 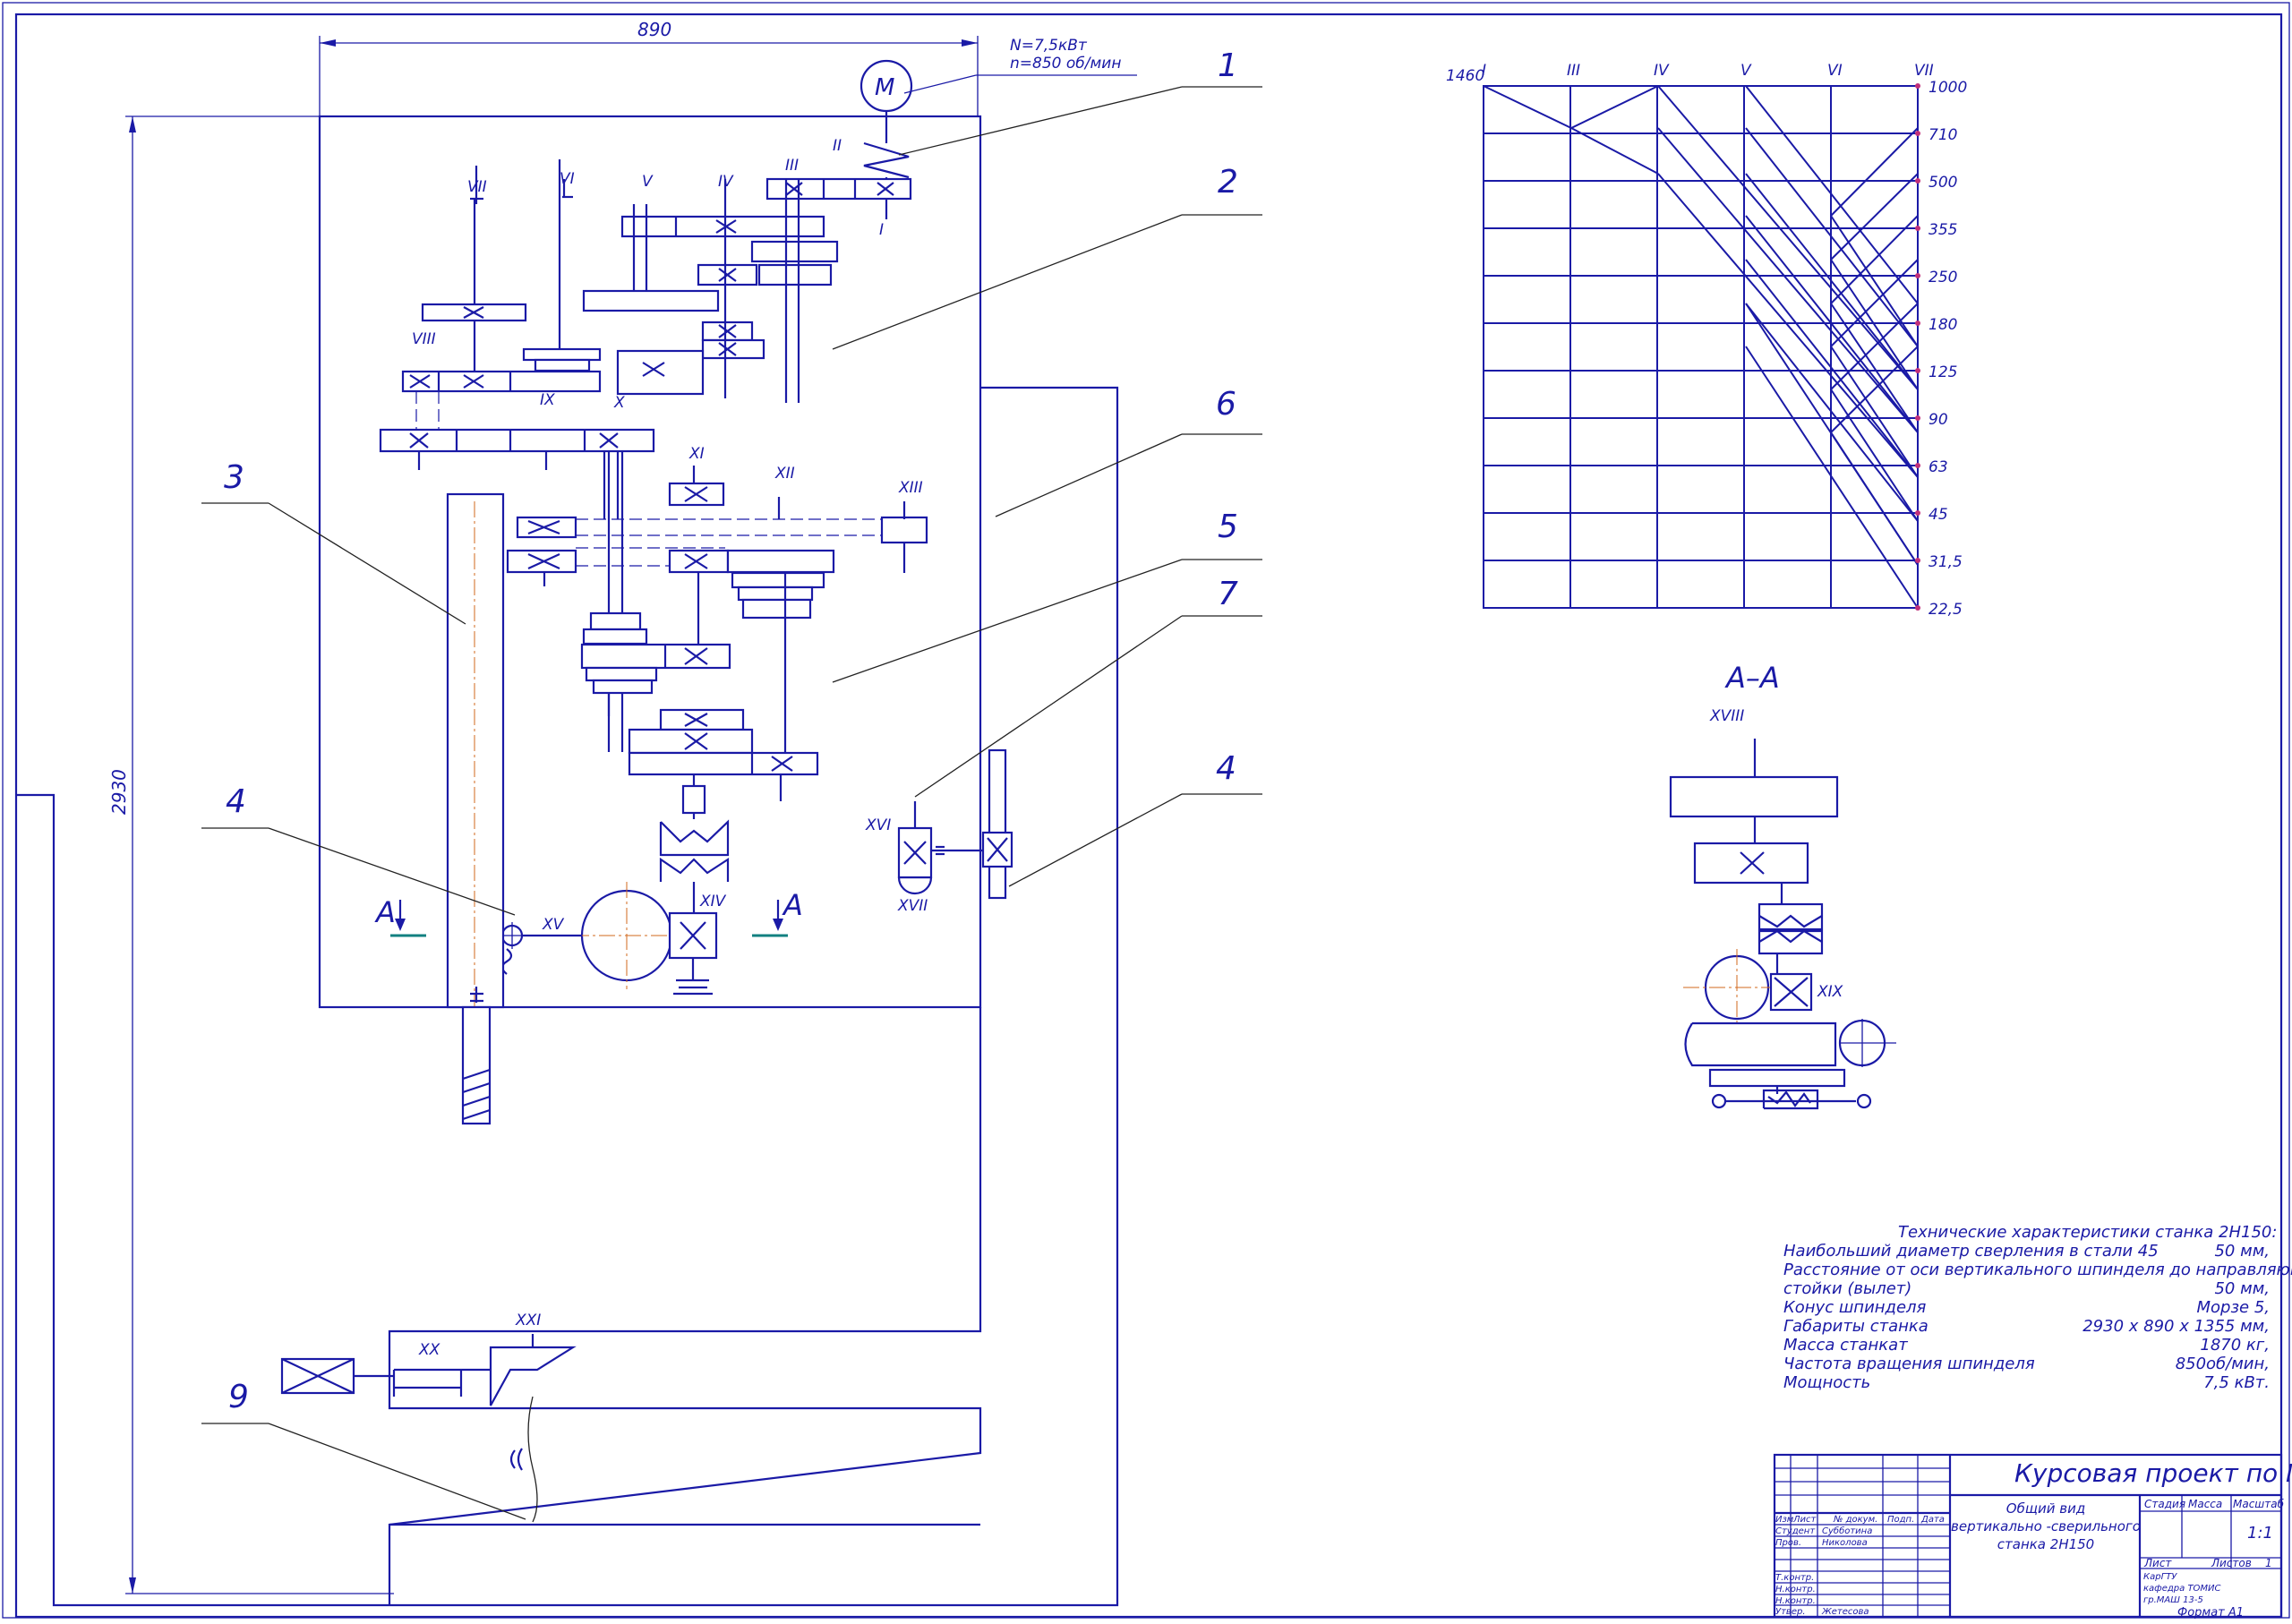 I want to click on speed-chart-speed-label: 500, so click(x=1943, y=183).